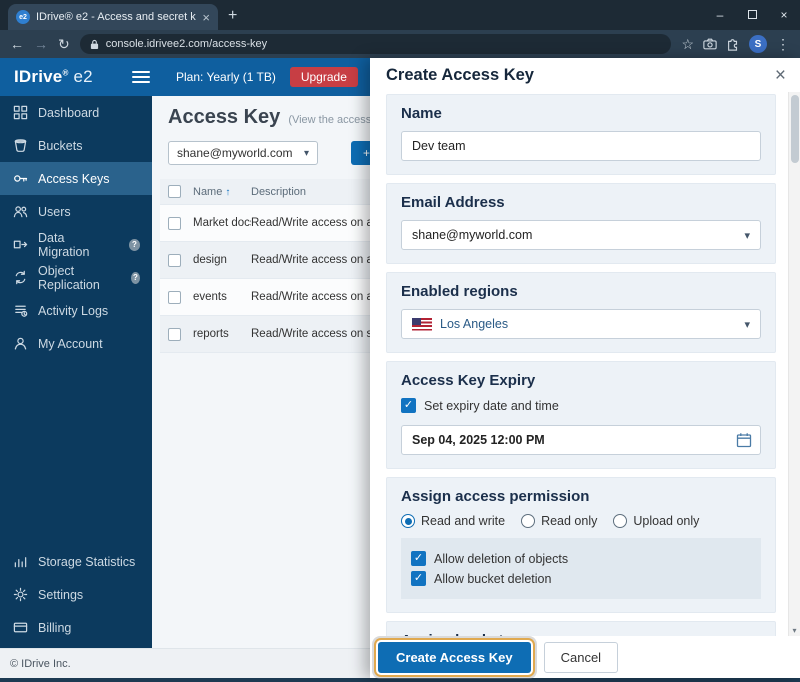 The width and height of the screenshot is (800, 682). I want to click on allow-deletion-objects-label: Allow deletion of objects, so click(501, 558).